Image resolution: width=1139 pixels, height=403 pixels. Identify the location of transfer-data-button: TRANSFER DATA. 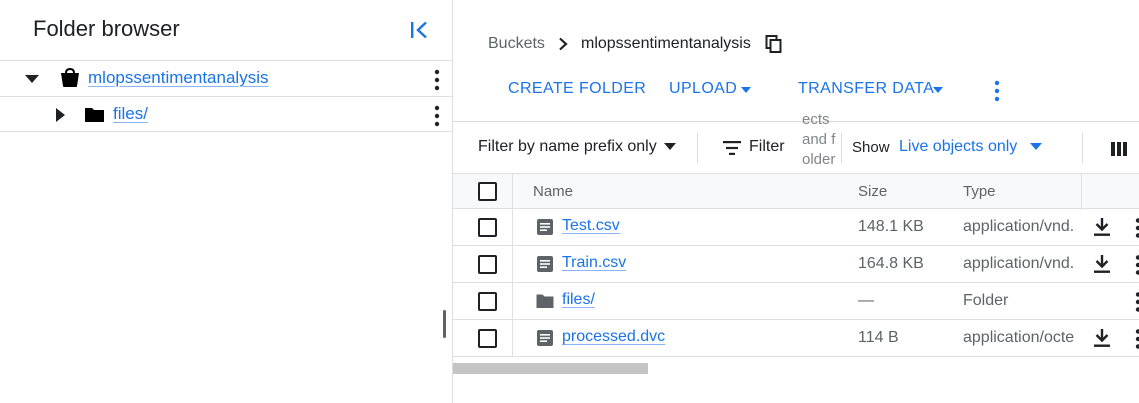
(866, 89).